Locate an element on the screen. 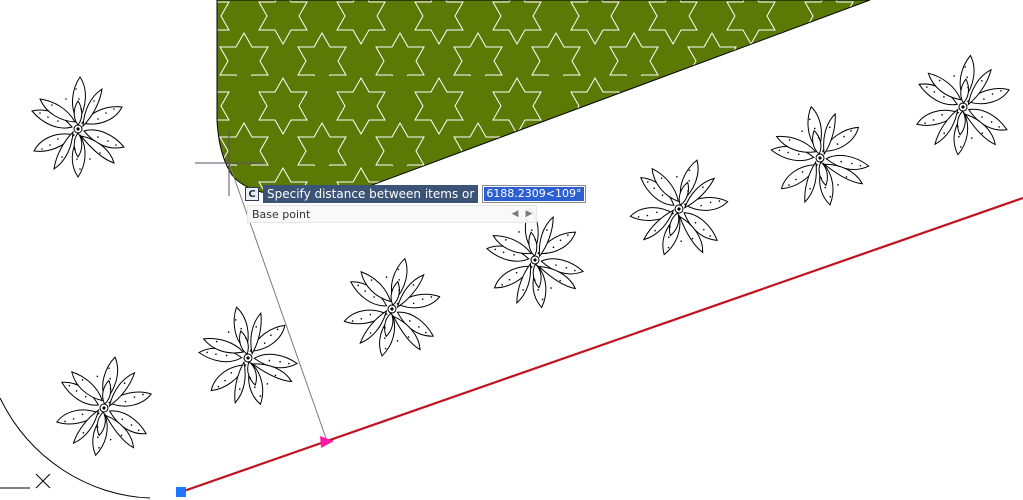 The width and height of the screenshot is (1023, 500). arrow-grip-icon is located at coordinates (327, 442).